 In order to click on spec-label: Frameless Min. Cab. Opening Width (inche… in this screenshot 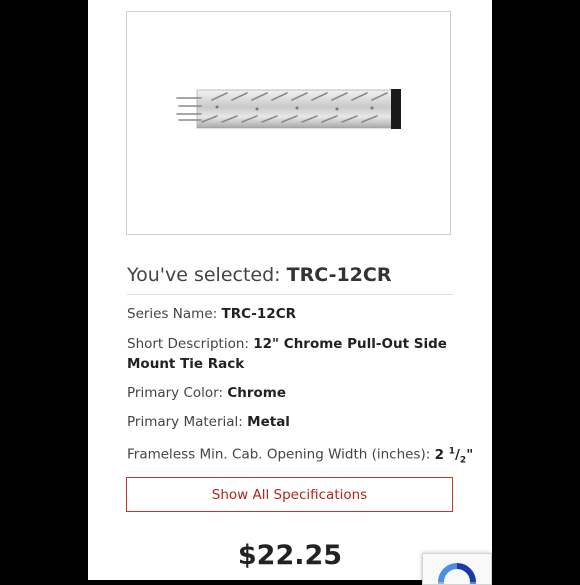, I will do `click(279, 454)`.